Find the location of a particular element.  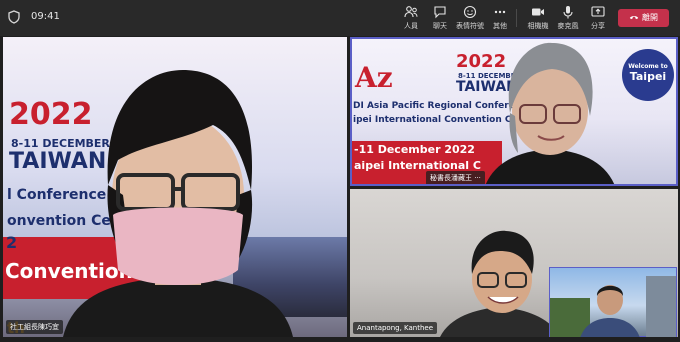

meeting-toolbar: 09:41 人員 聊天 表情符號 其他 相機機 麥克風 分享 離開 is located at coordinates (340, 18).